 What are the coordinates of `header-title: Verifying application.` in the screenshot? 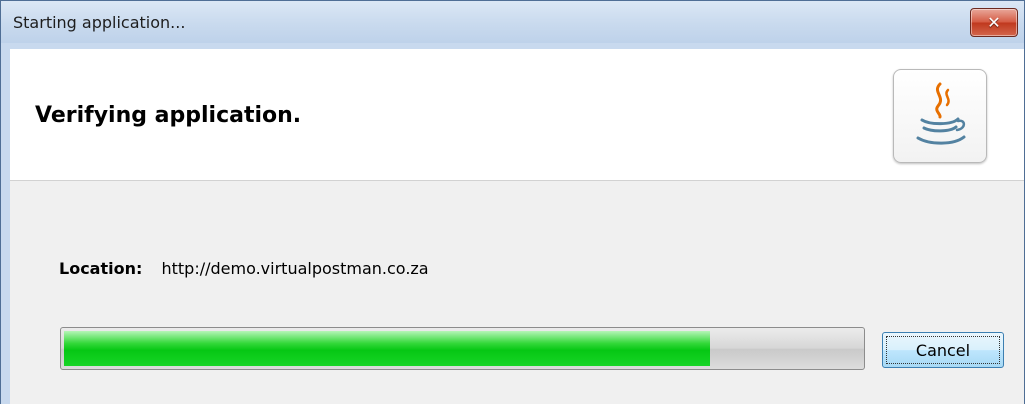 It's located at (168, 115).